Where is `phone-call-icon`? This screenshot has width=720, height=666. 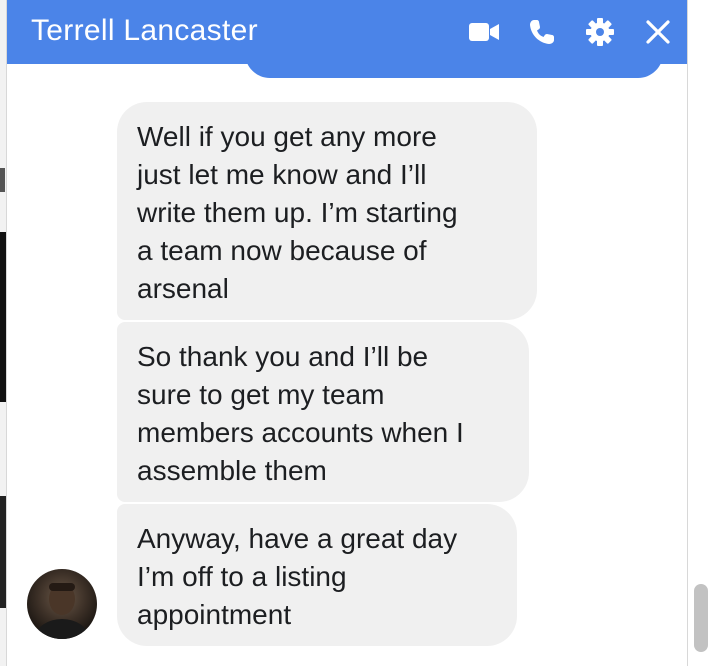
phone-call-icon is located at coordinates (542, 32).